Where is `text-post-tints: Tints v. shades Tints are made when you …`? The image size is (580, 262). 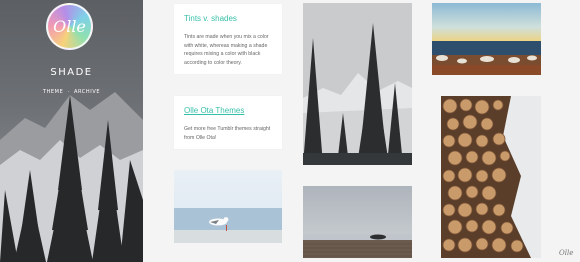 text-post-tints: Tints v. shades Tints are made when you … is located at coordinates (228, 39).